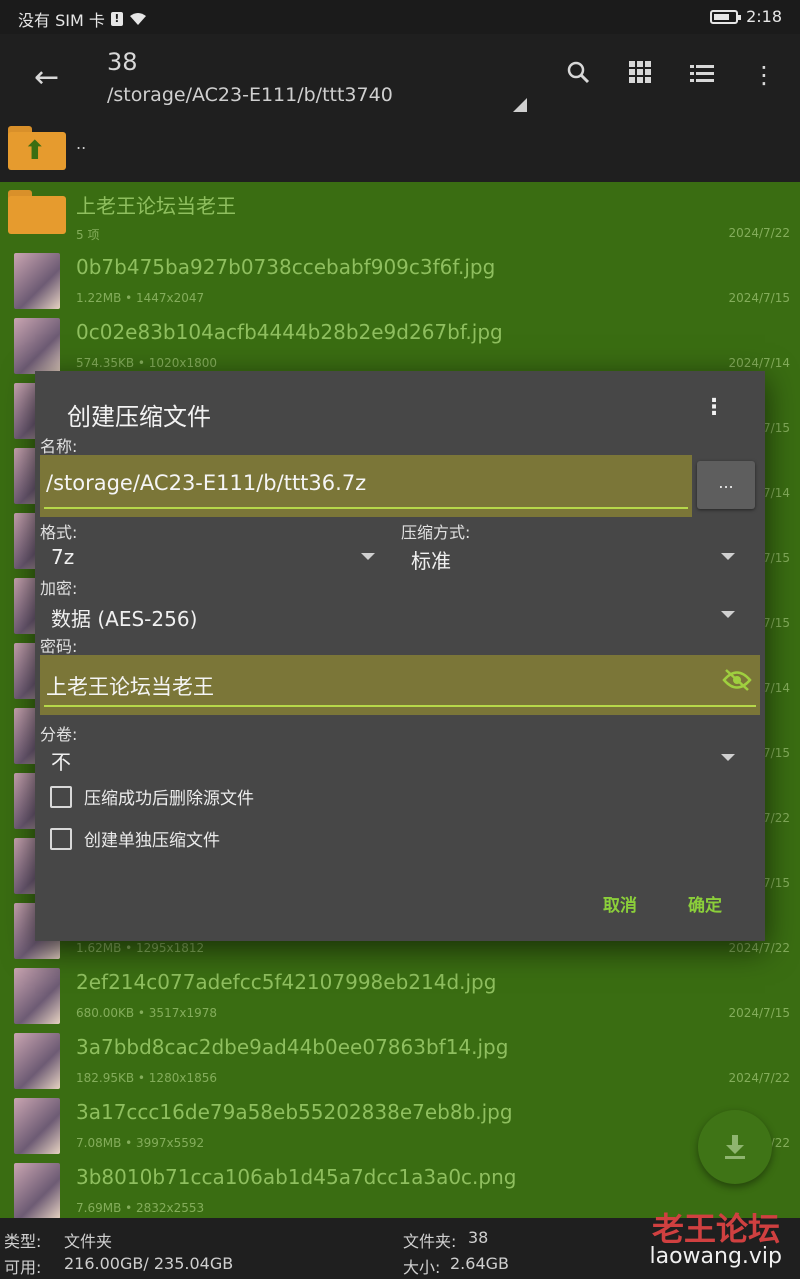 The image size is (800, 1279). I want to click on list-view-icon, so click(702, 75).